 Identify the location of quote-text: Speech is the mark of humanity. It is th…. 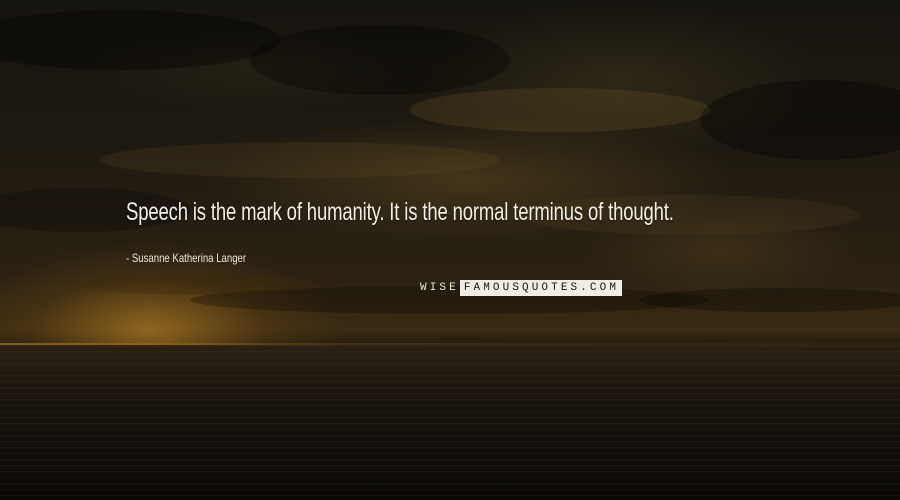
(400, 212).